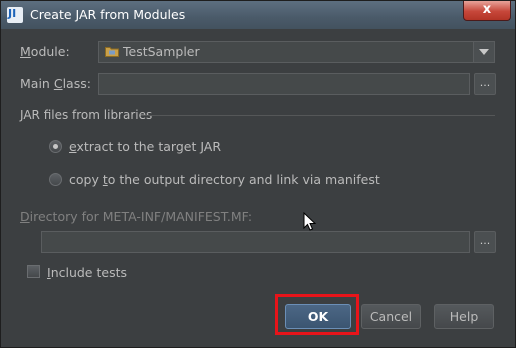 The width and height of the screenshot is (516, 348). What do you see at coordinates (161, 51) in the screenshot?
I see `module-value: TestSampler` at bounding box center [161, 51].